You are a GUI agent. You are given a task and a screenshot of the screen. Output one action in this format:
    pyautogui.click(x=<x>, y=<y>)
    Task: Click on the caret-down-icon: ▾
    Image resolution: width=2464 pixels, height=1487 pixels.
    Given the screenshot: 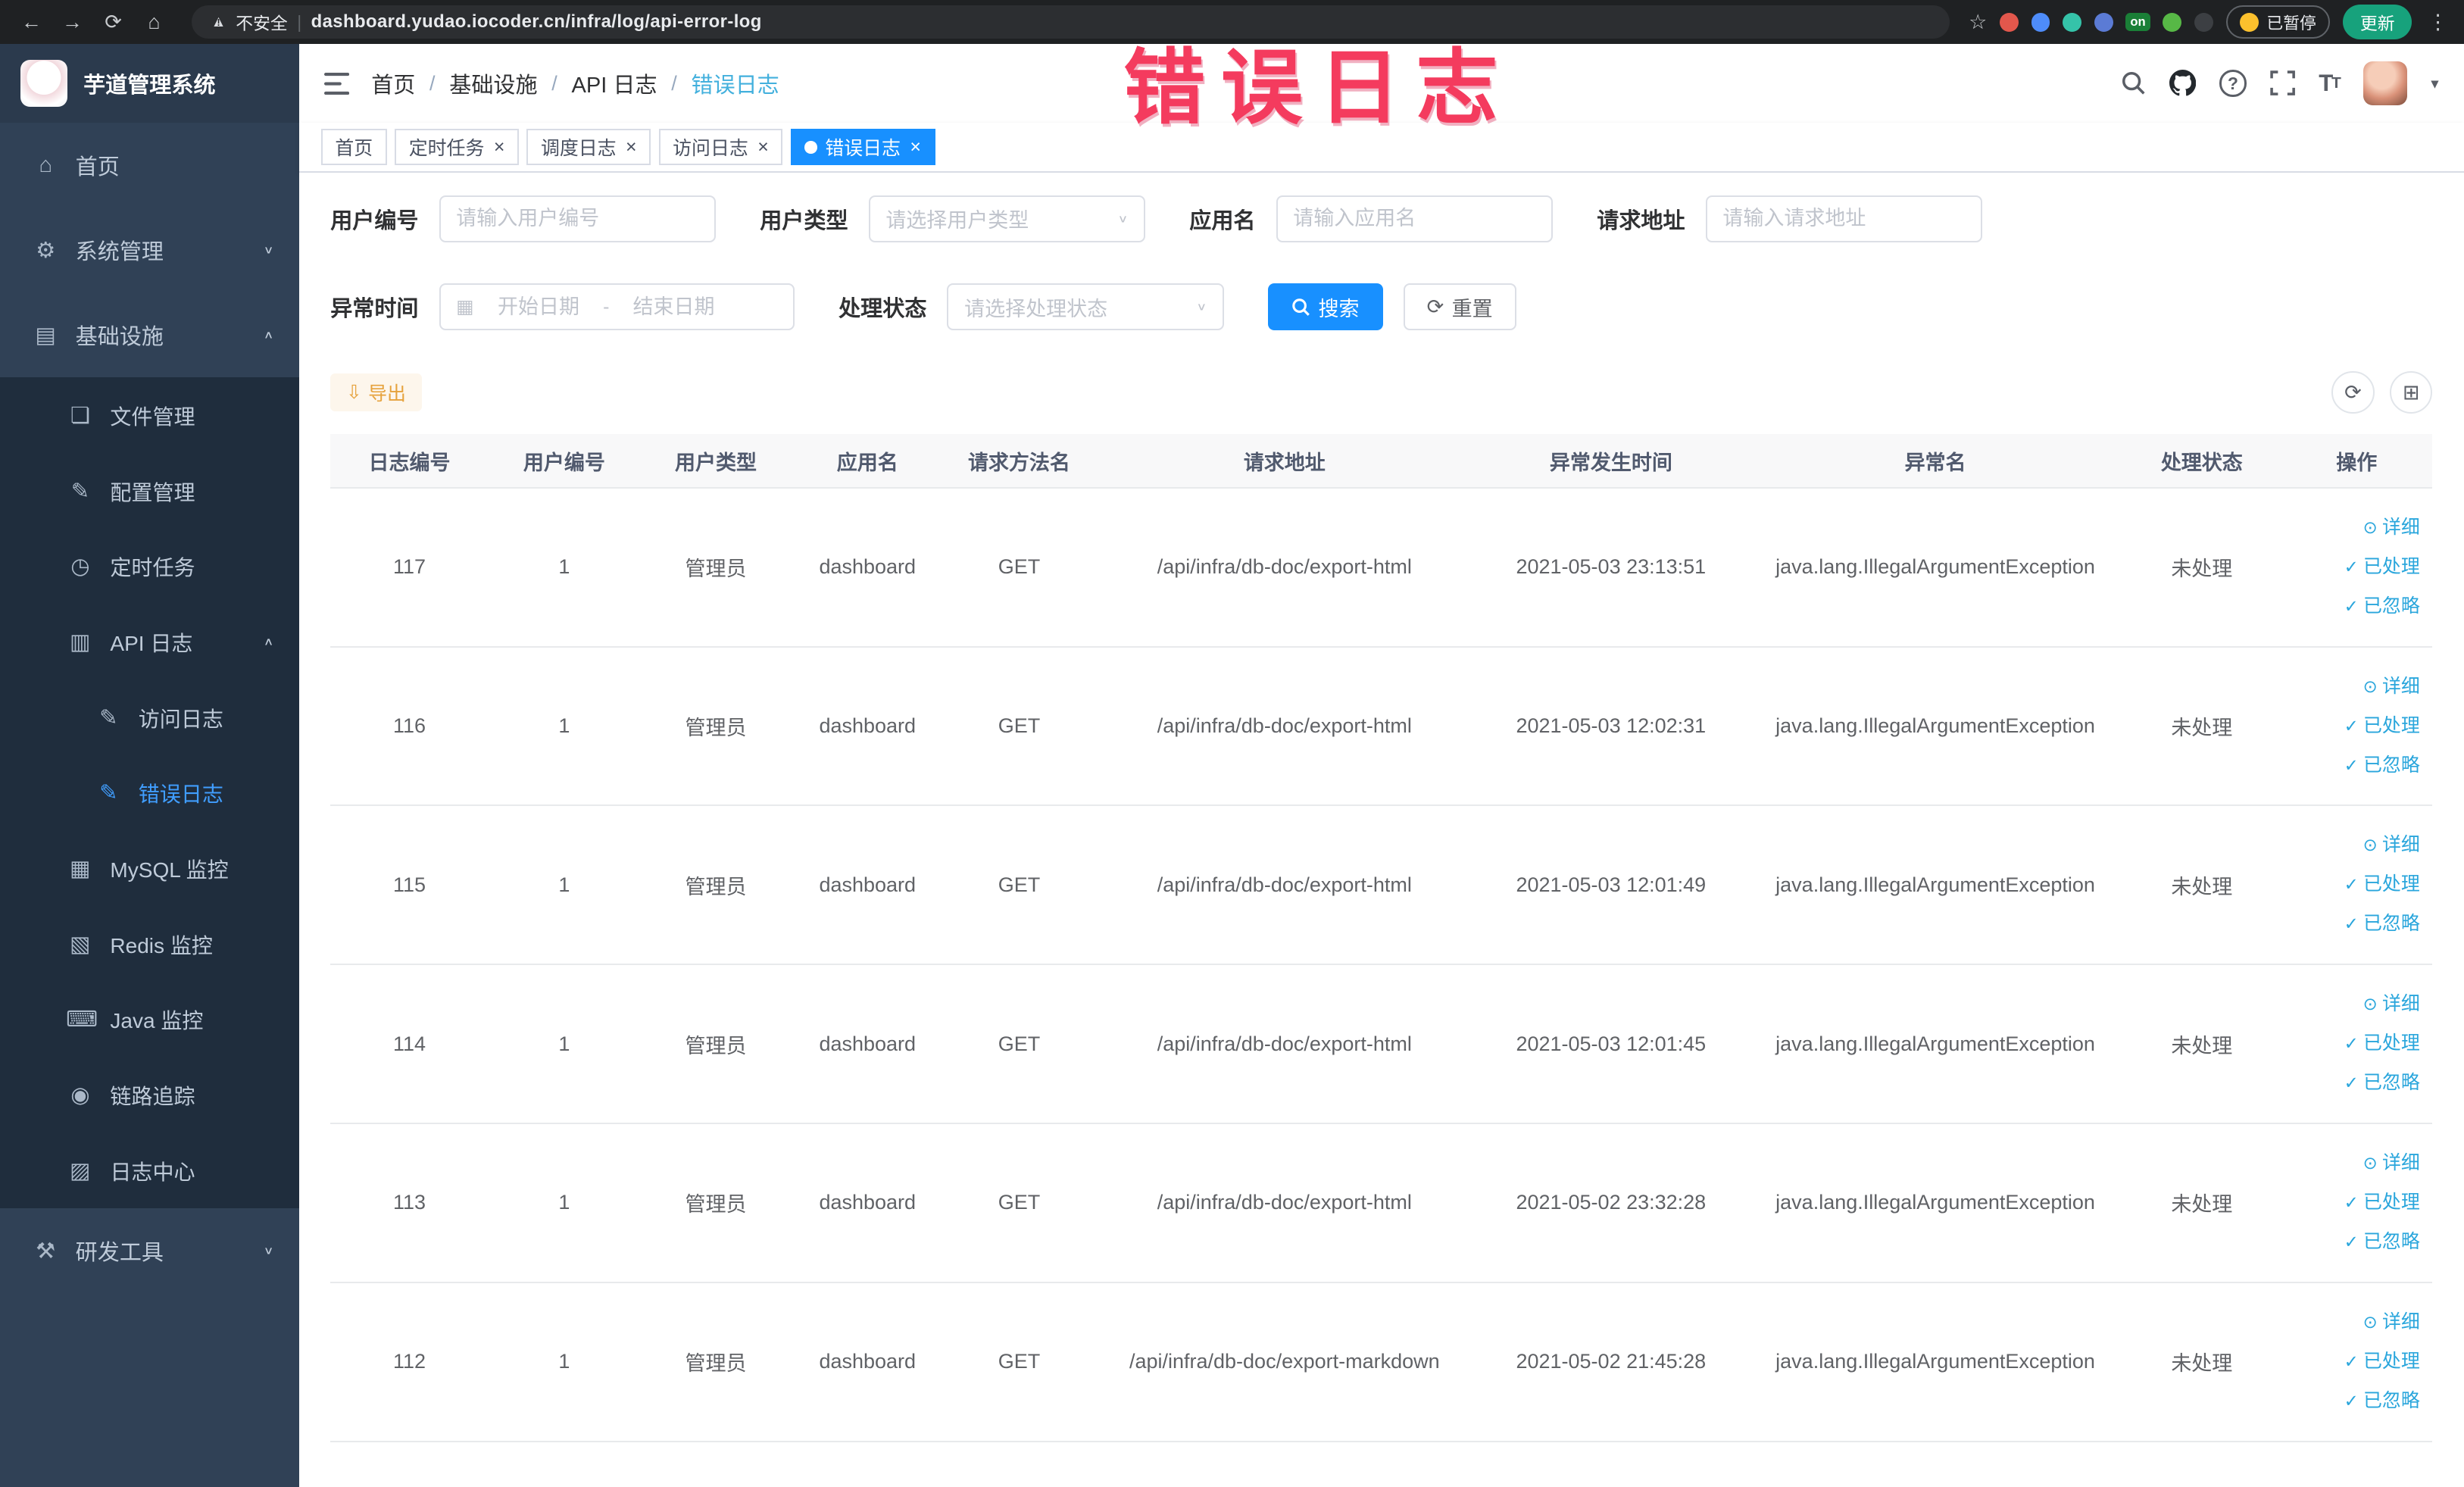 What is the action you would take?
    pyautogui.click(x=2434, y=83)
    